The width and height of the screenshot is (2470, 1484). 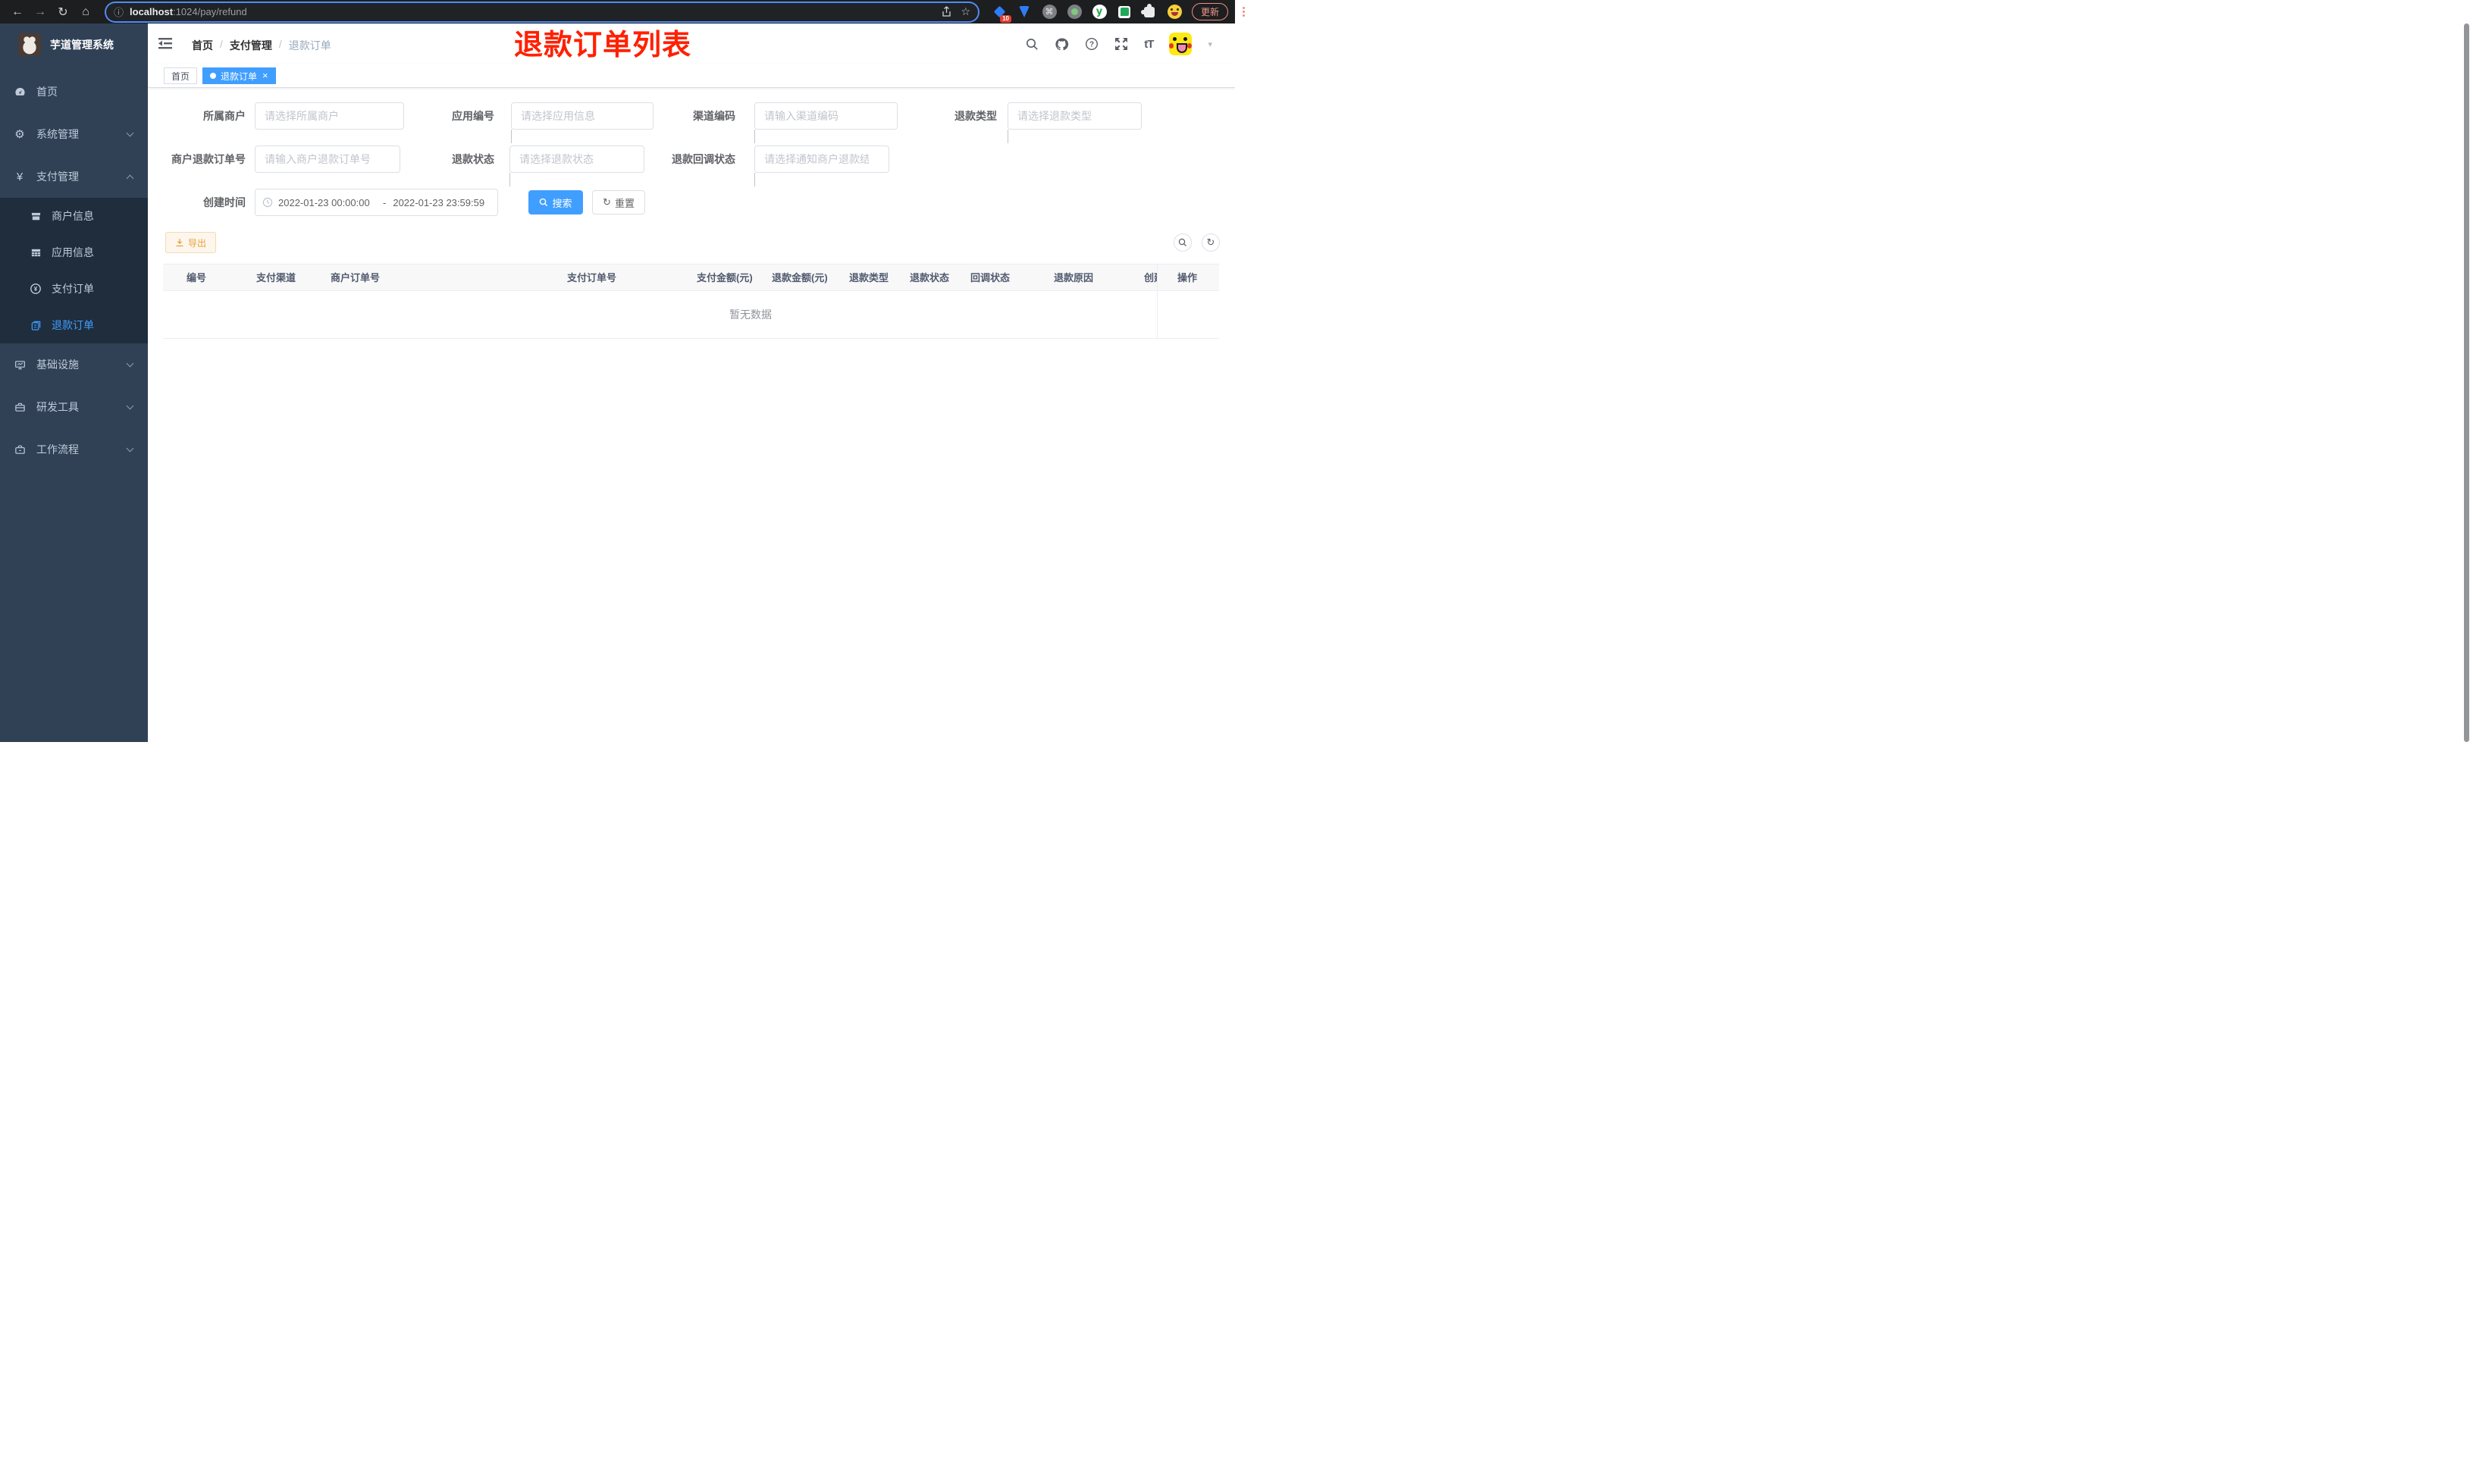 I want to click on browser-forward-icon: →, so click(x=40, y=12).